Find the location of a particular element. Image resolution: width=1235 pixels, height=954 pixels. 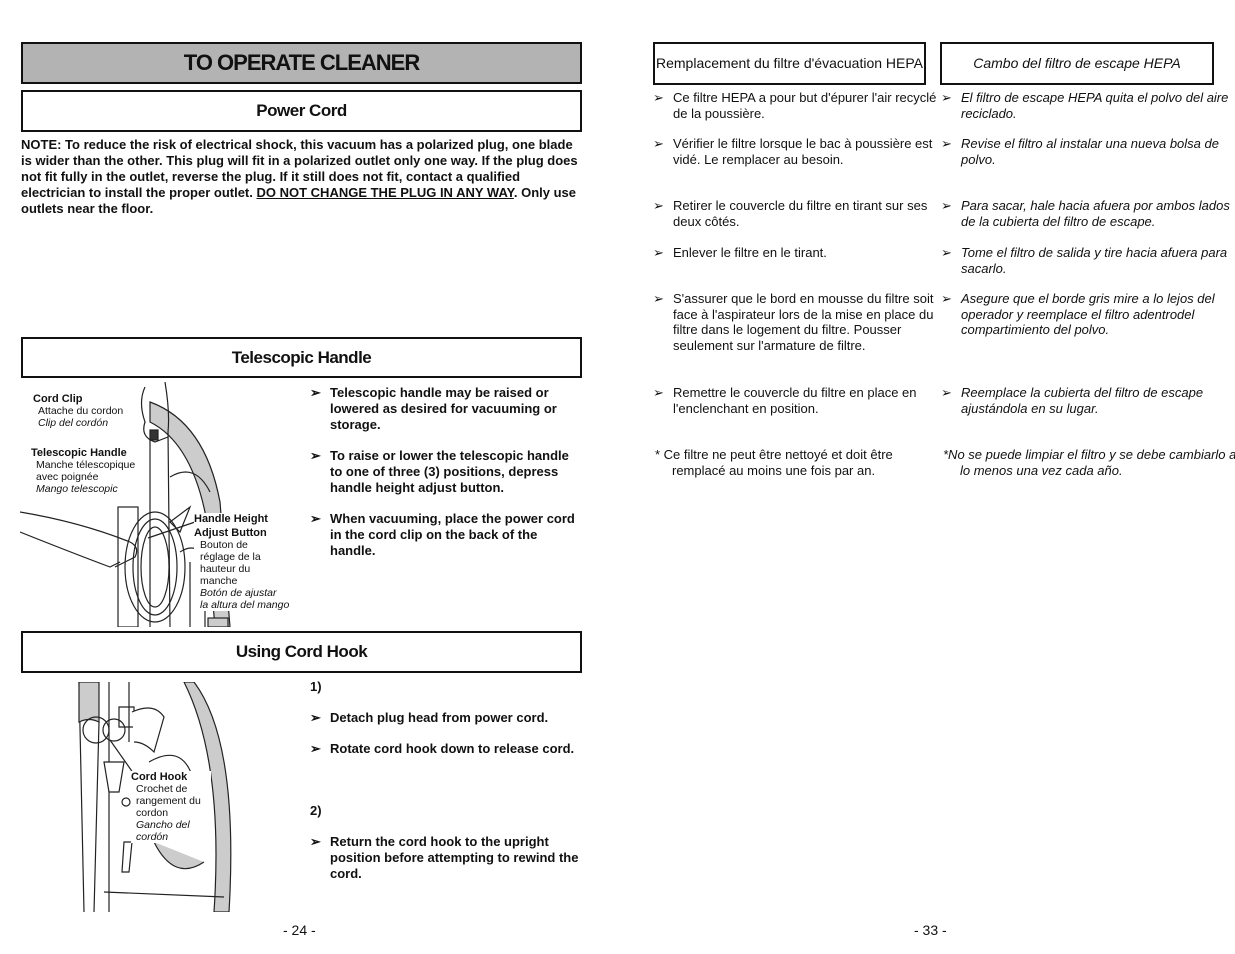

step-1-label: 1) is located at coordinates (316, 686).